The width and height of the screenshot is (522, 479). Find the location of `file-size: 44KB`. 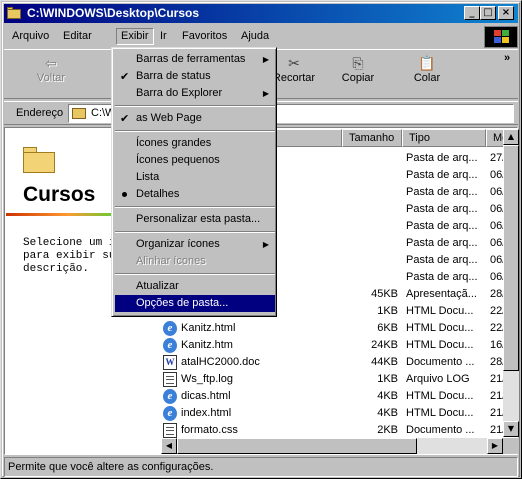

file-size: 44KB is located at coordinates (384, 362).